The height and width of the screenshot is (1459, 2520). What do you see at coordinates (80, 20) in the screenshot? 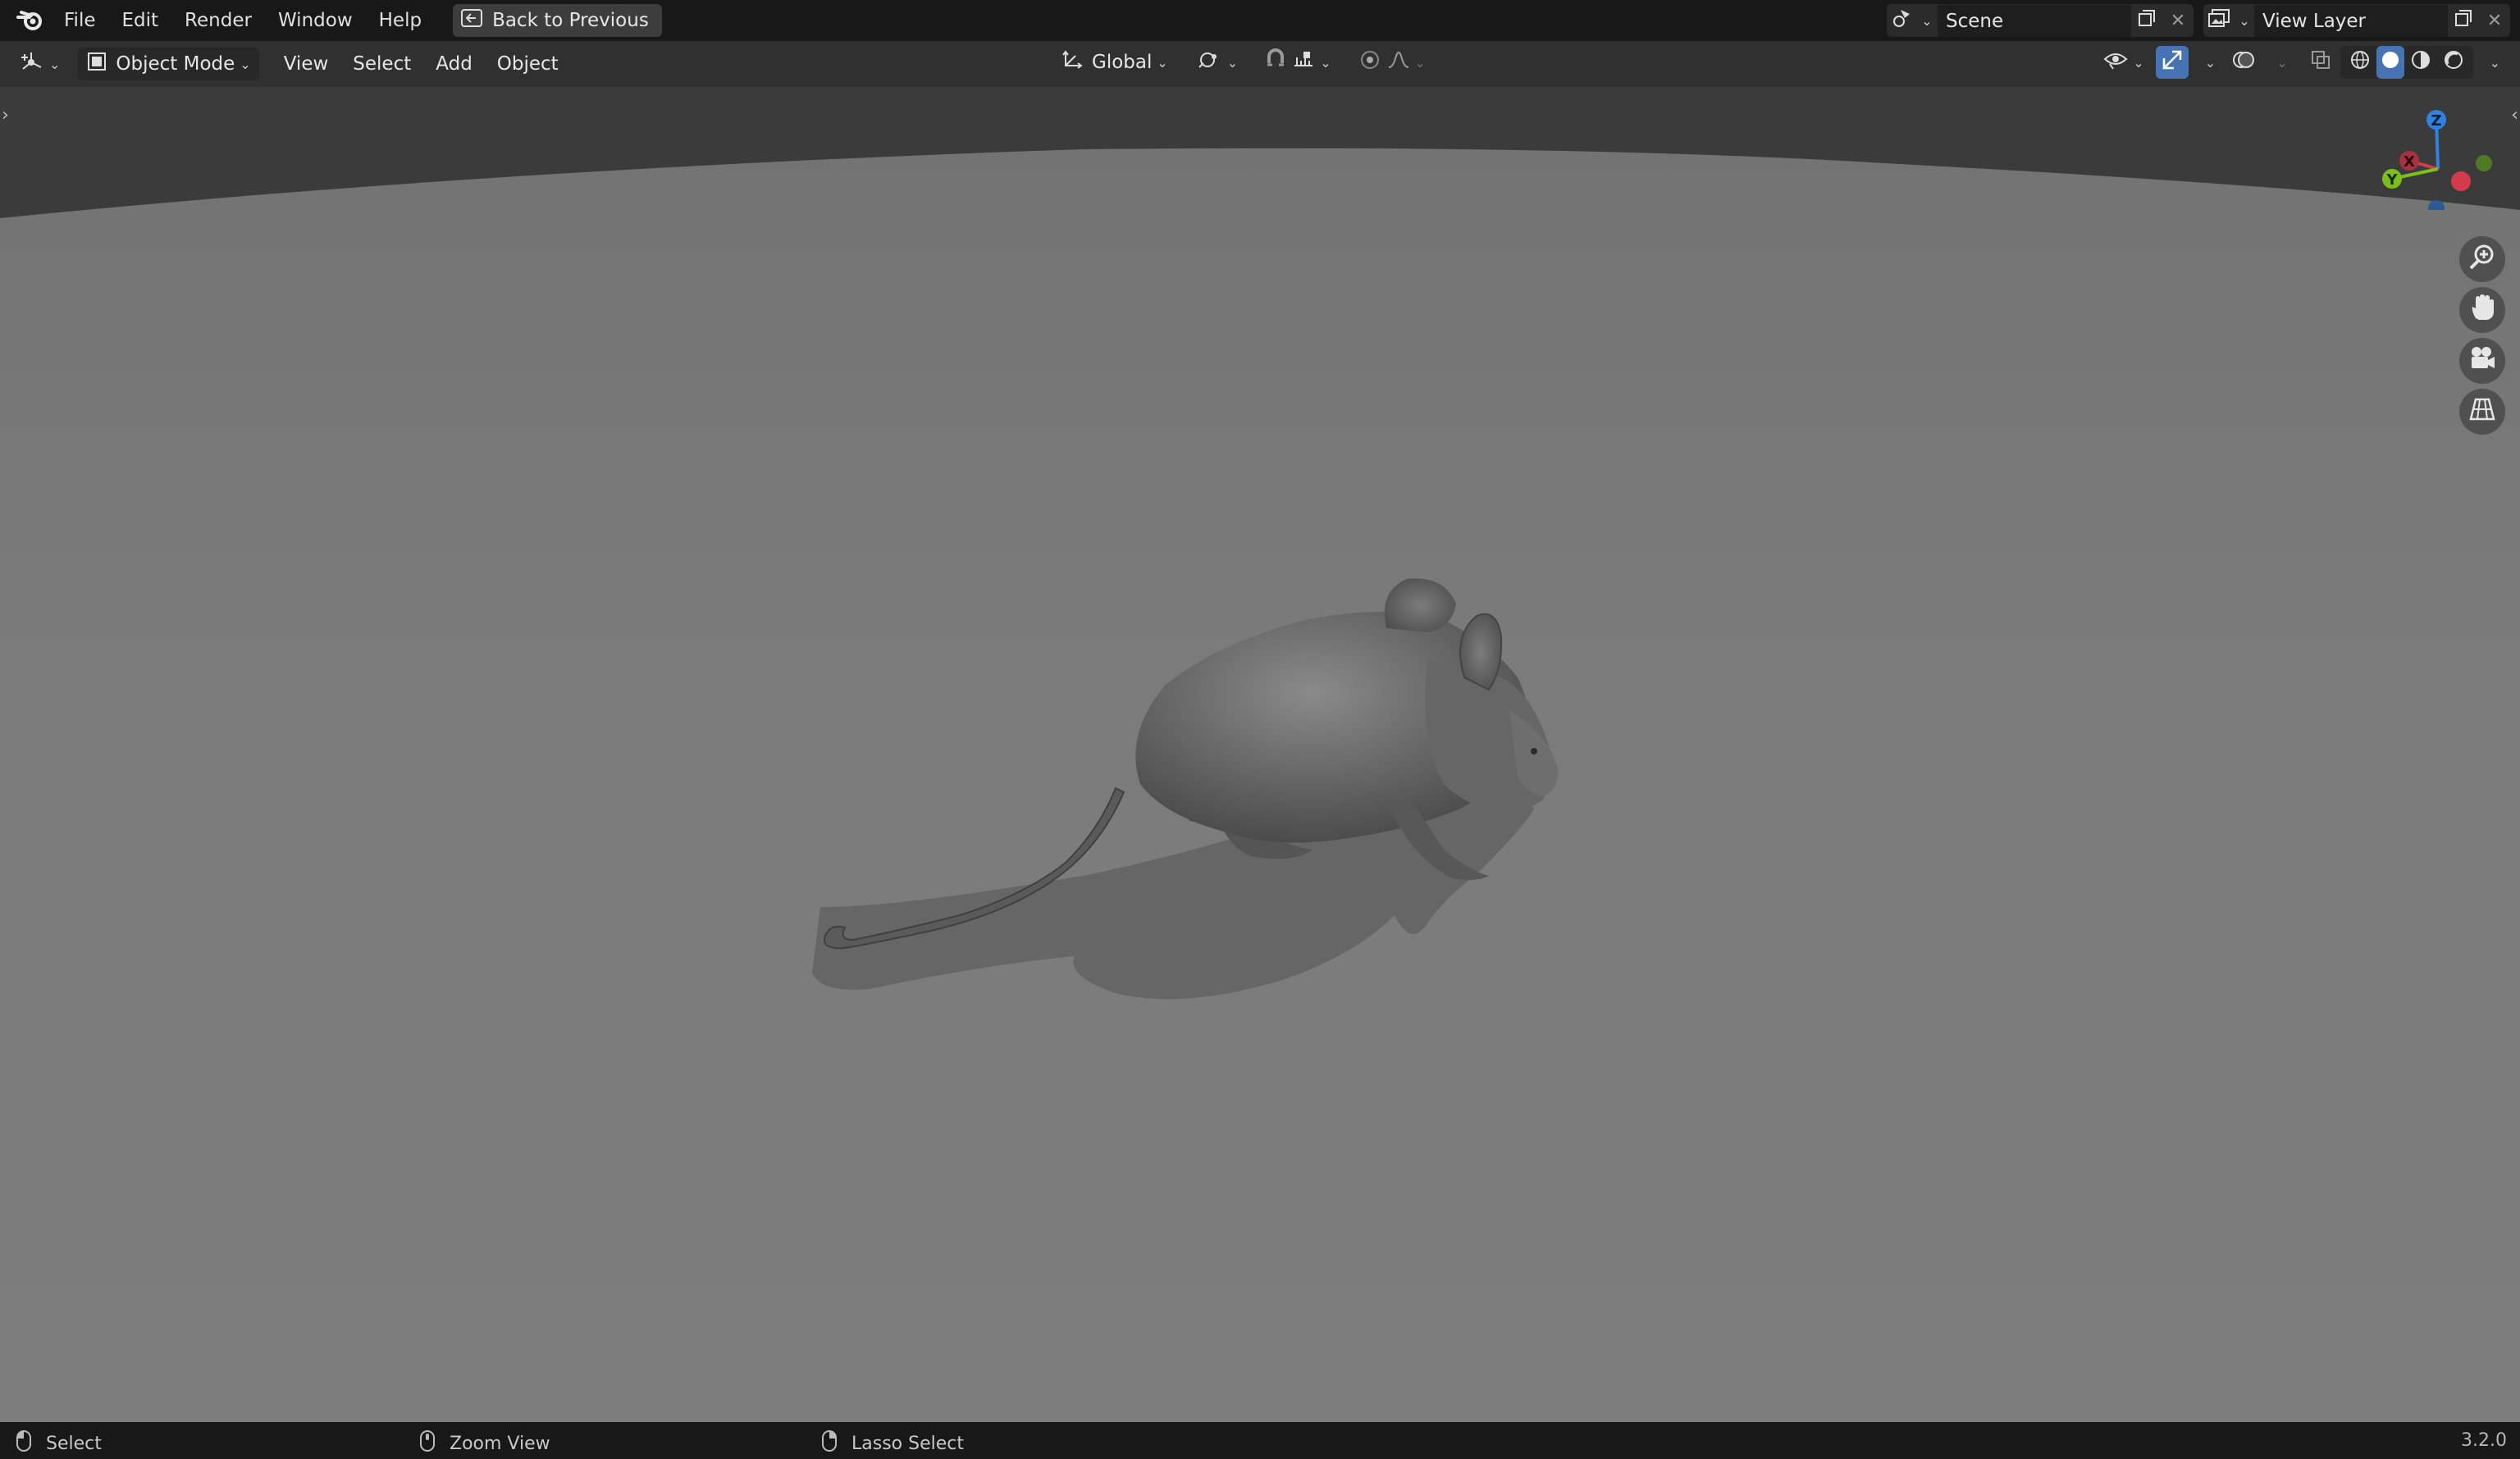
I see `menu-file: File` at bounding box center [80, 20].